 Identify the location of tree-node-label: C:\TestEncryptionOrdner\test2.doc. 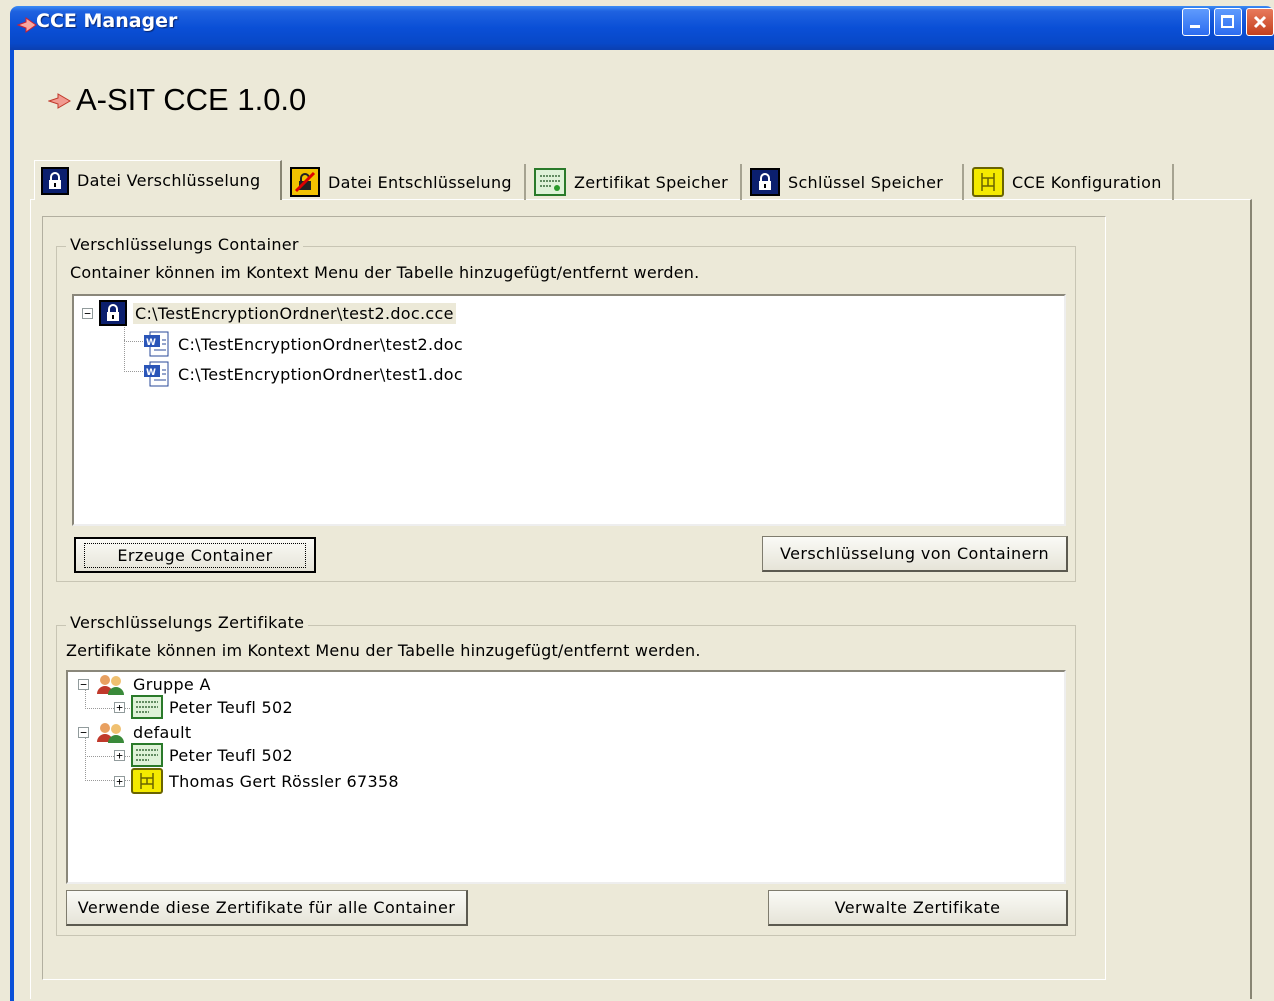
(320, 344).